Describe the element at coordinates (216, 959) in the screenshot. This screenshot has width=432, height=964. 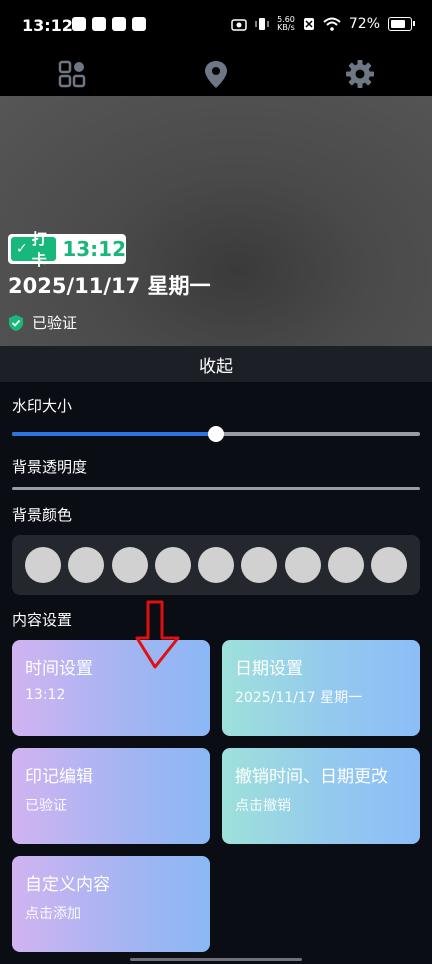
I see `home-indicator` at that location.